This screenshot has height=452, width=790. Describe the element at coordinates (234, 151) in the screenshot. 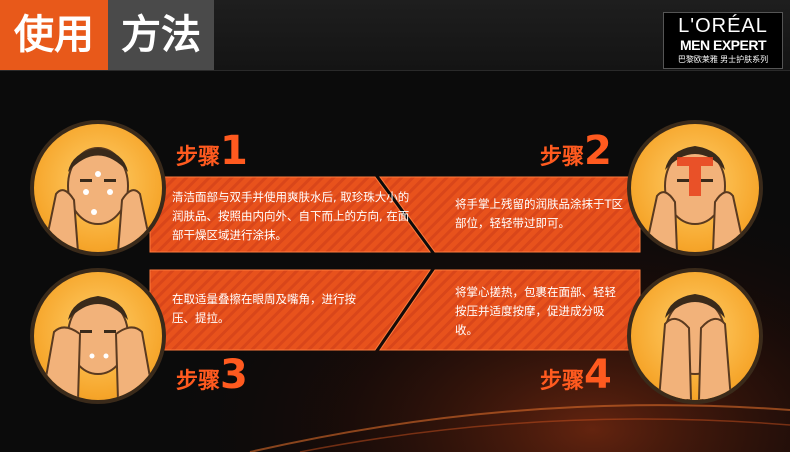

I see `step-number: 1` at that location.